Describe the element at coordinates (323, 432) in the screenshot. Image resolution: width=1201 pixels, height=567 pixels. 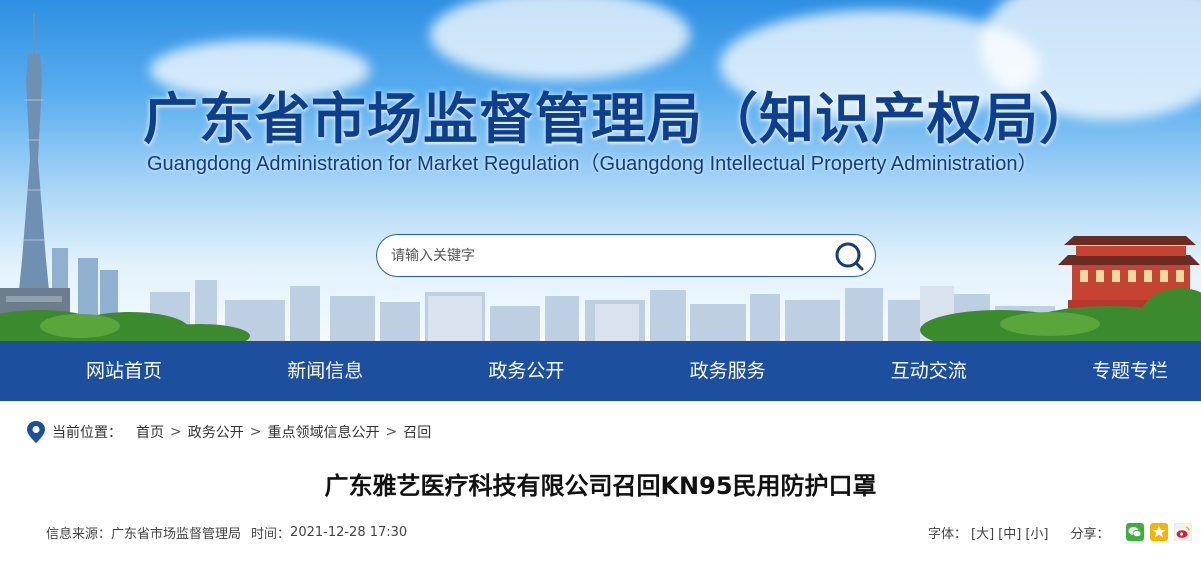
I see `breadcrumb-key-areas: 重点领域信息公开` at that location.